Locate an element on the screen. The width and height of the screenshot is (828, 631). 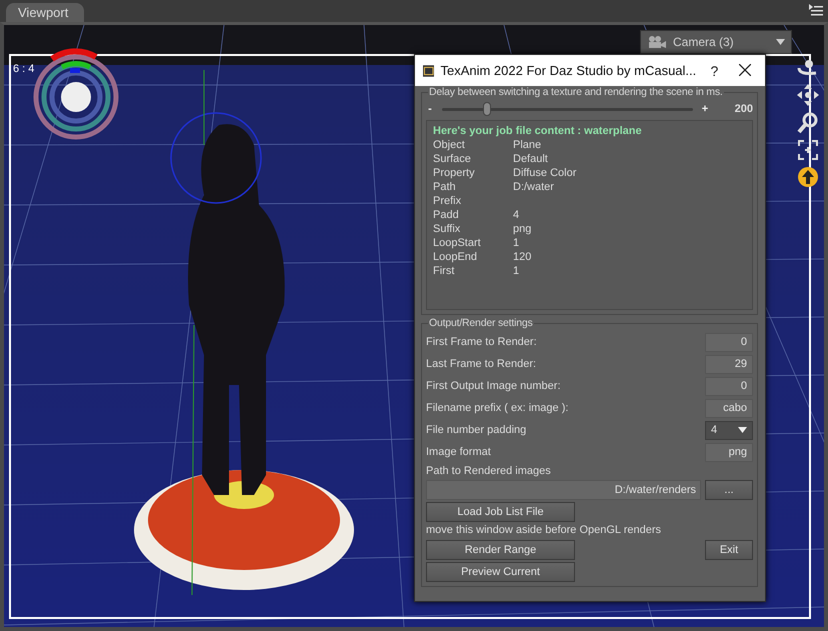
aspect-ratio-label: 6 : 4 is located at coordinates (23, 69).